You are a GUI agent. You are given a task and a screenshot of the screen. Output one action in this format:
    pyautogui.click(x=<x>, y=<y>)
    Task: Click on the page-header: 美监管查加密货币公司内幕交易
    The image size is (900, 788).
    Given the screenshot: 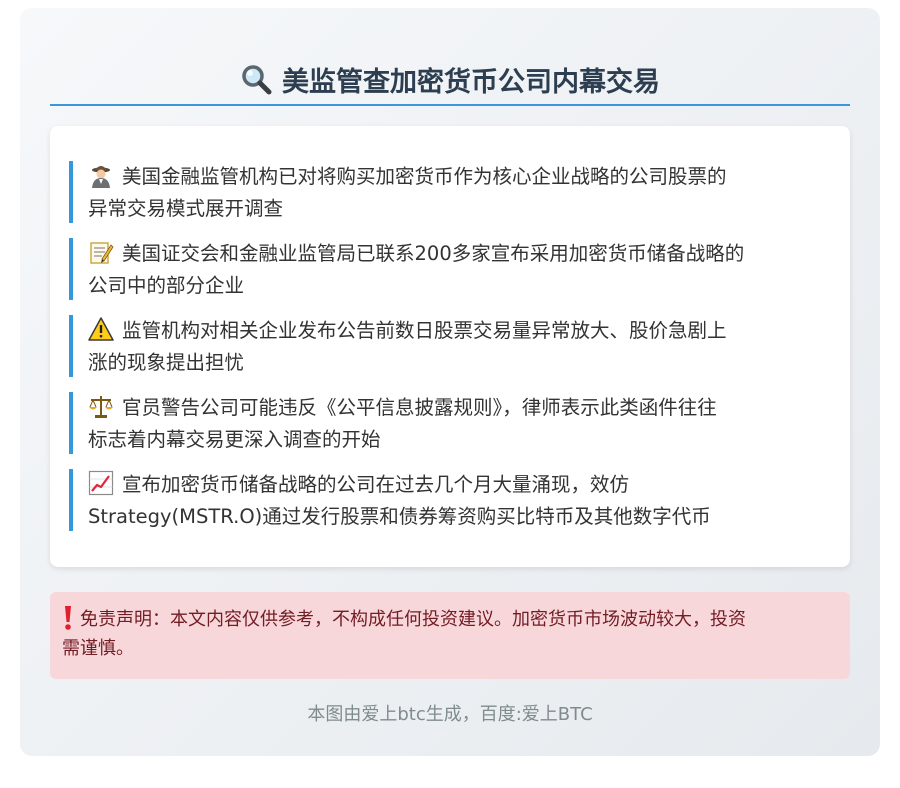 What is the action you would take?
    pyautogui.click(x=450, y=79)
    